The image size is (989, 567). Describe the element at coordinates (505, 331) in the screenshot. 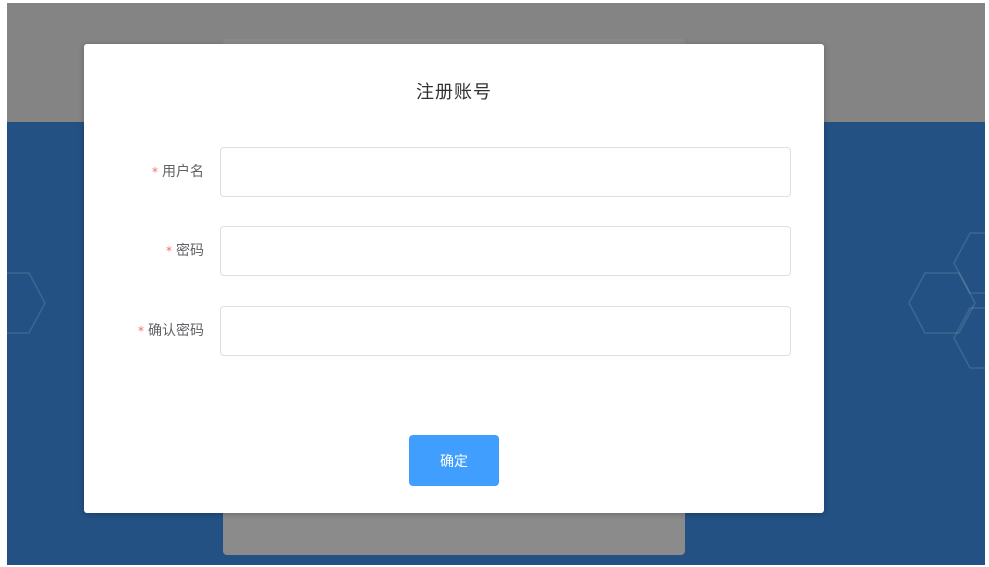

I see `confirm-password-input` at that location.